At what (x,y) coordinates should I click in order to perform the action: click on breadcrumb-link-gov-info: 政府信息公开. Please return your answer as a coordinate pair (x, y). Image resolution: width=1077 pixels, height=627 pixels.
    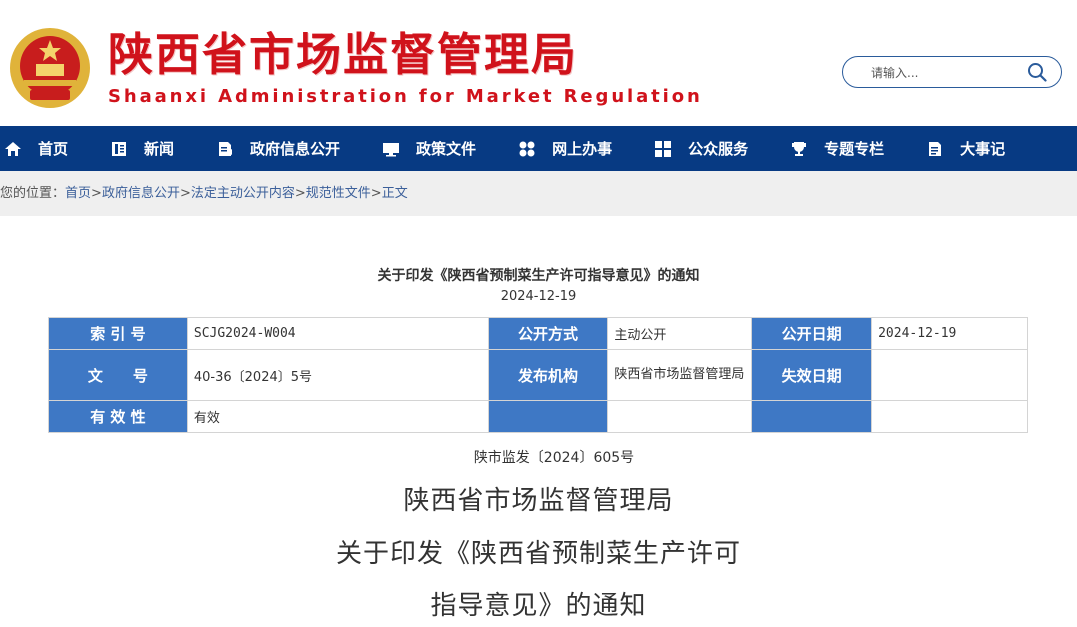
    Looking at the image, I should click on (141, 193).